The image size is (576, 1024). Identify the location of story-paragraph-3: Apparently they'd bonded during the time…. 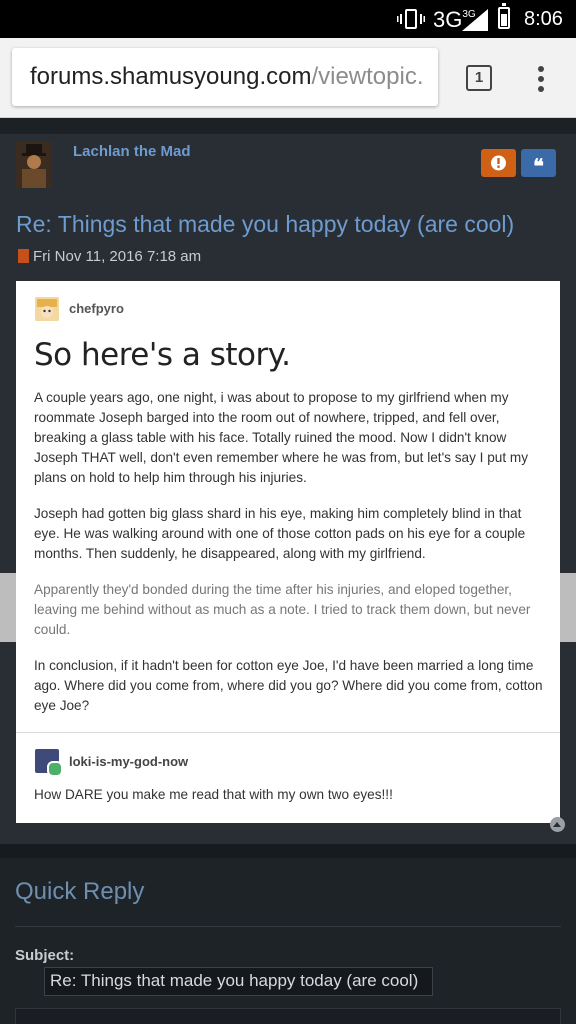
(282, 609).